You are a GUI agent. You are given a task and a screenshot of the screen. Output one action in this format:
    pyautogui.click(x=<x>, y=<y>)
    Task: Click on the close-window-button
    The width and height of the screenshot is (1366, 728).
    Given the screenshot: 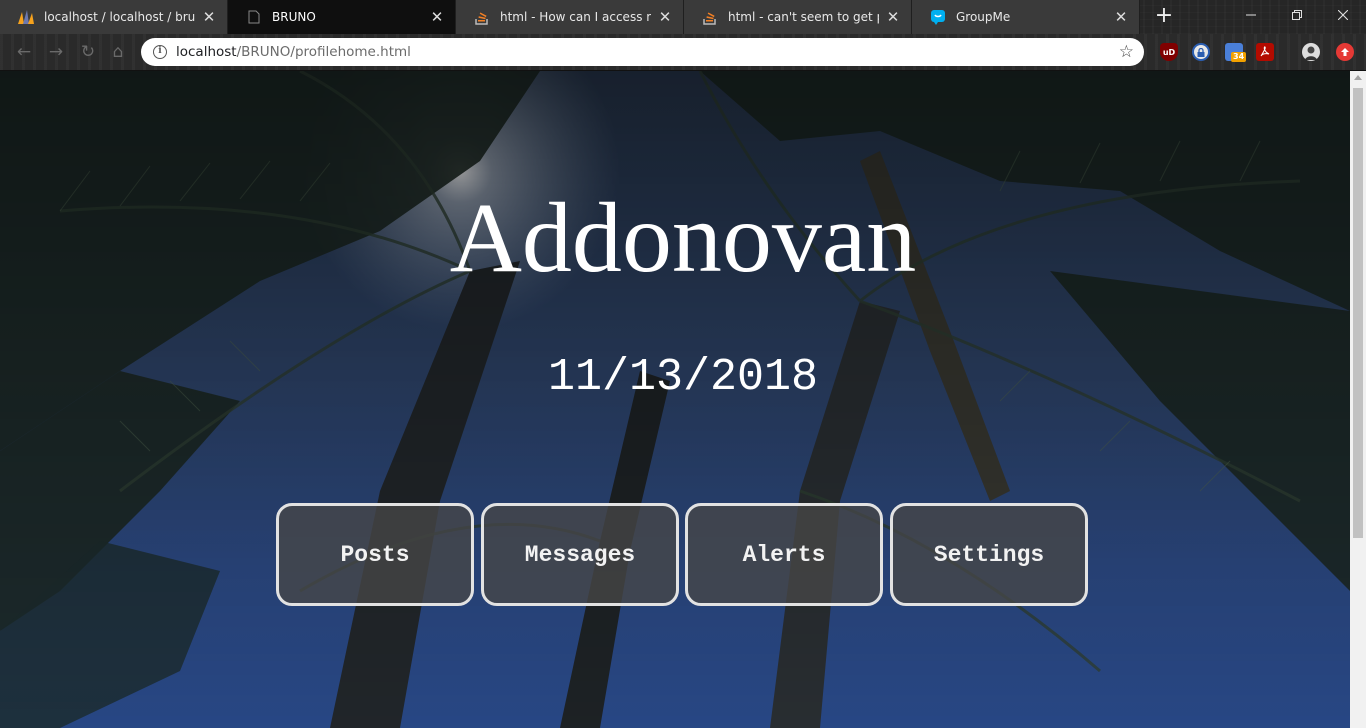 What is the action you would take?
    pyautogui.click(x=1343, y=15)
    